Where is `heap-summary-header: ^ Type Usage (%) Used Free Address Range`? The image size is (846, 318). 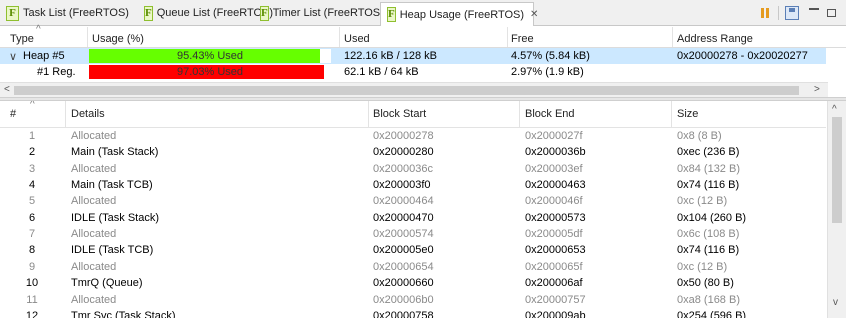 heap-summary-header: ^ Type Usage (%) Used Free Address Range is located at coordinates (423, 36).